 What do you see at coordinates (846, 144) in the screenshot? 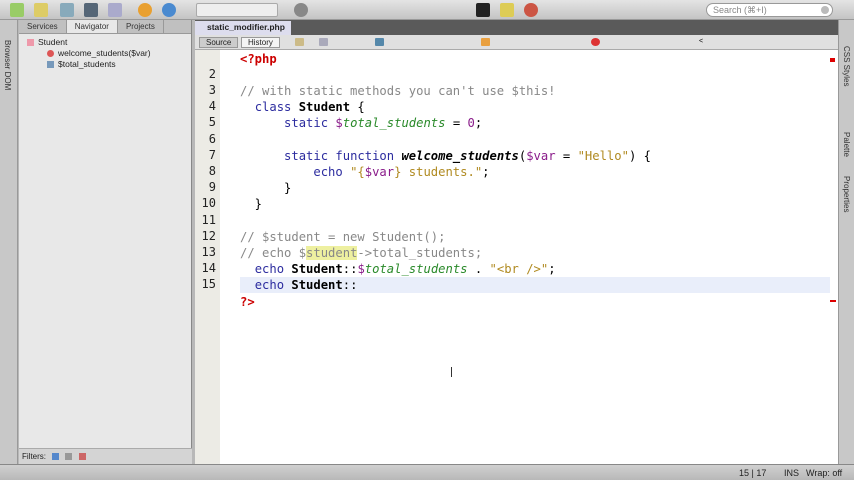
I see `palette-tab: Palette` at bounding box center [846, 144].